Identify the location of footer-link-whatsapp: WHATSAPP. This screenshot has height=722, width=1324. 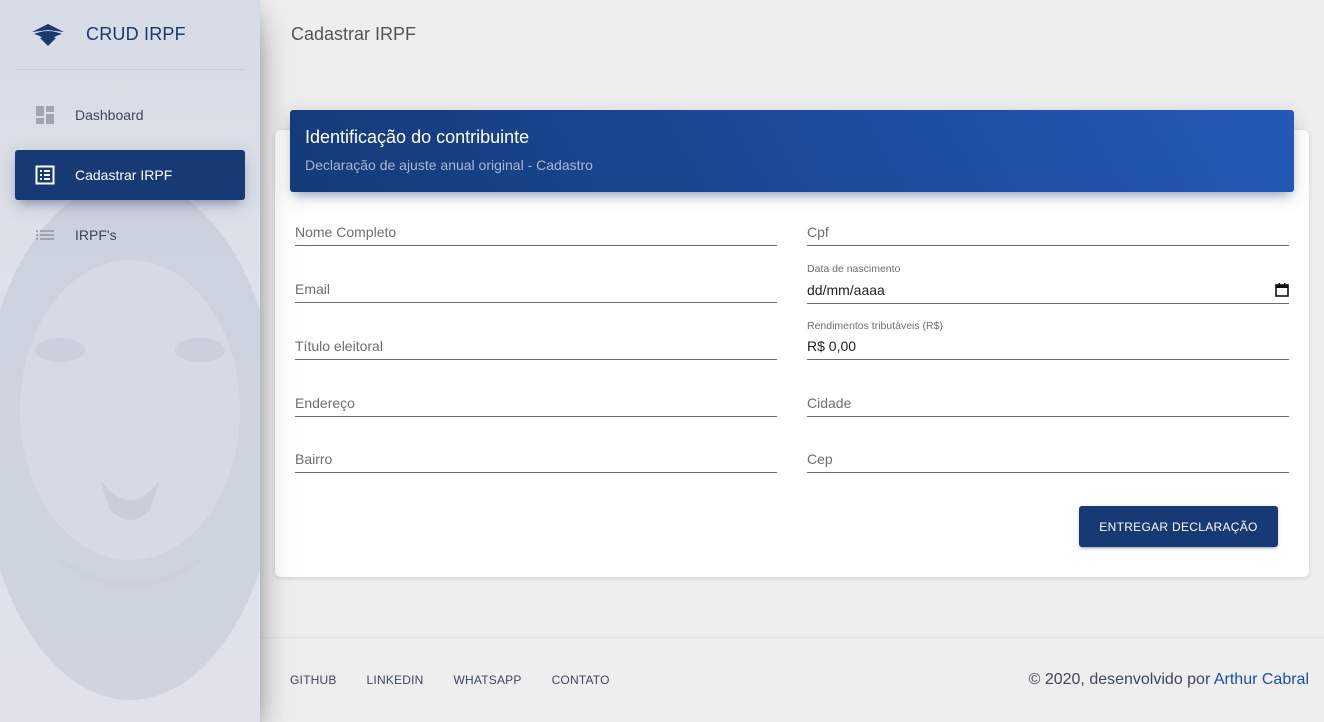
(488, 680).